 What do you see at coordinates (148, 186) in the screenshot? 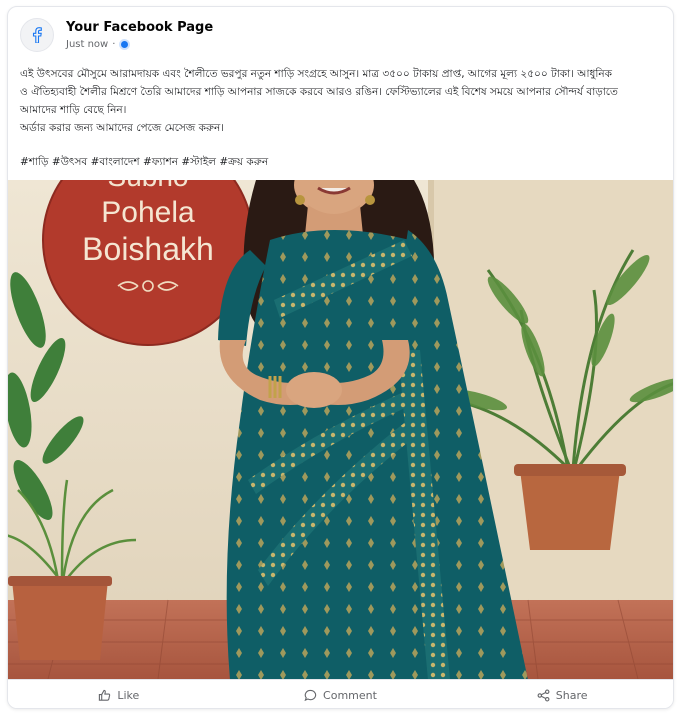
I see `sign-text-subho: Subho` at bounding box center [148, 186].